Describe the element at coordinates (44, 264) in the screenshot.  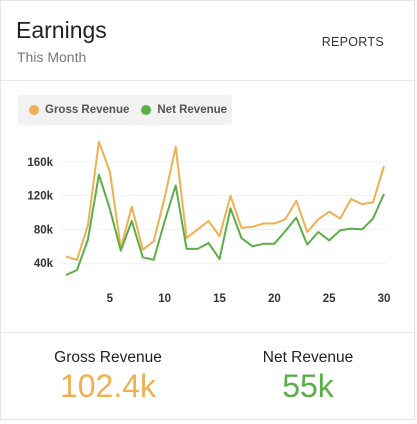
I see `y-tick-label: 40k` at that location.